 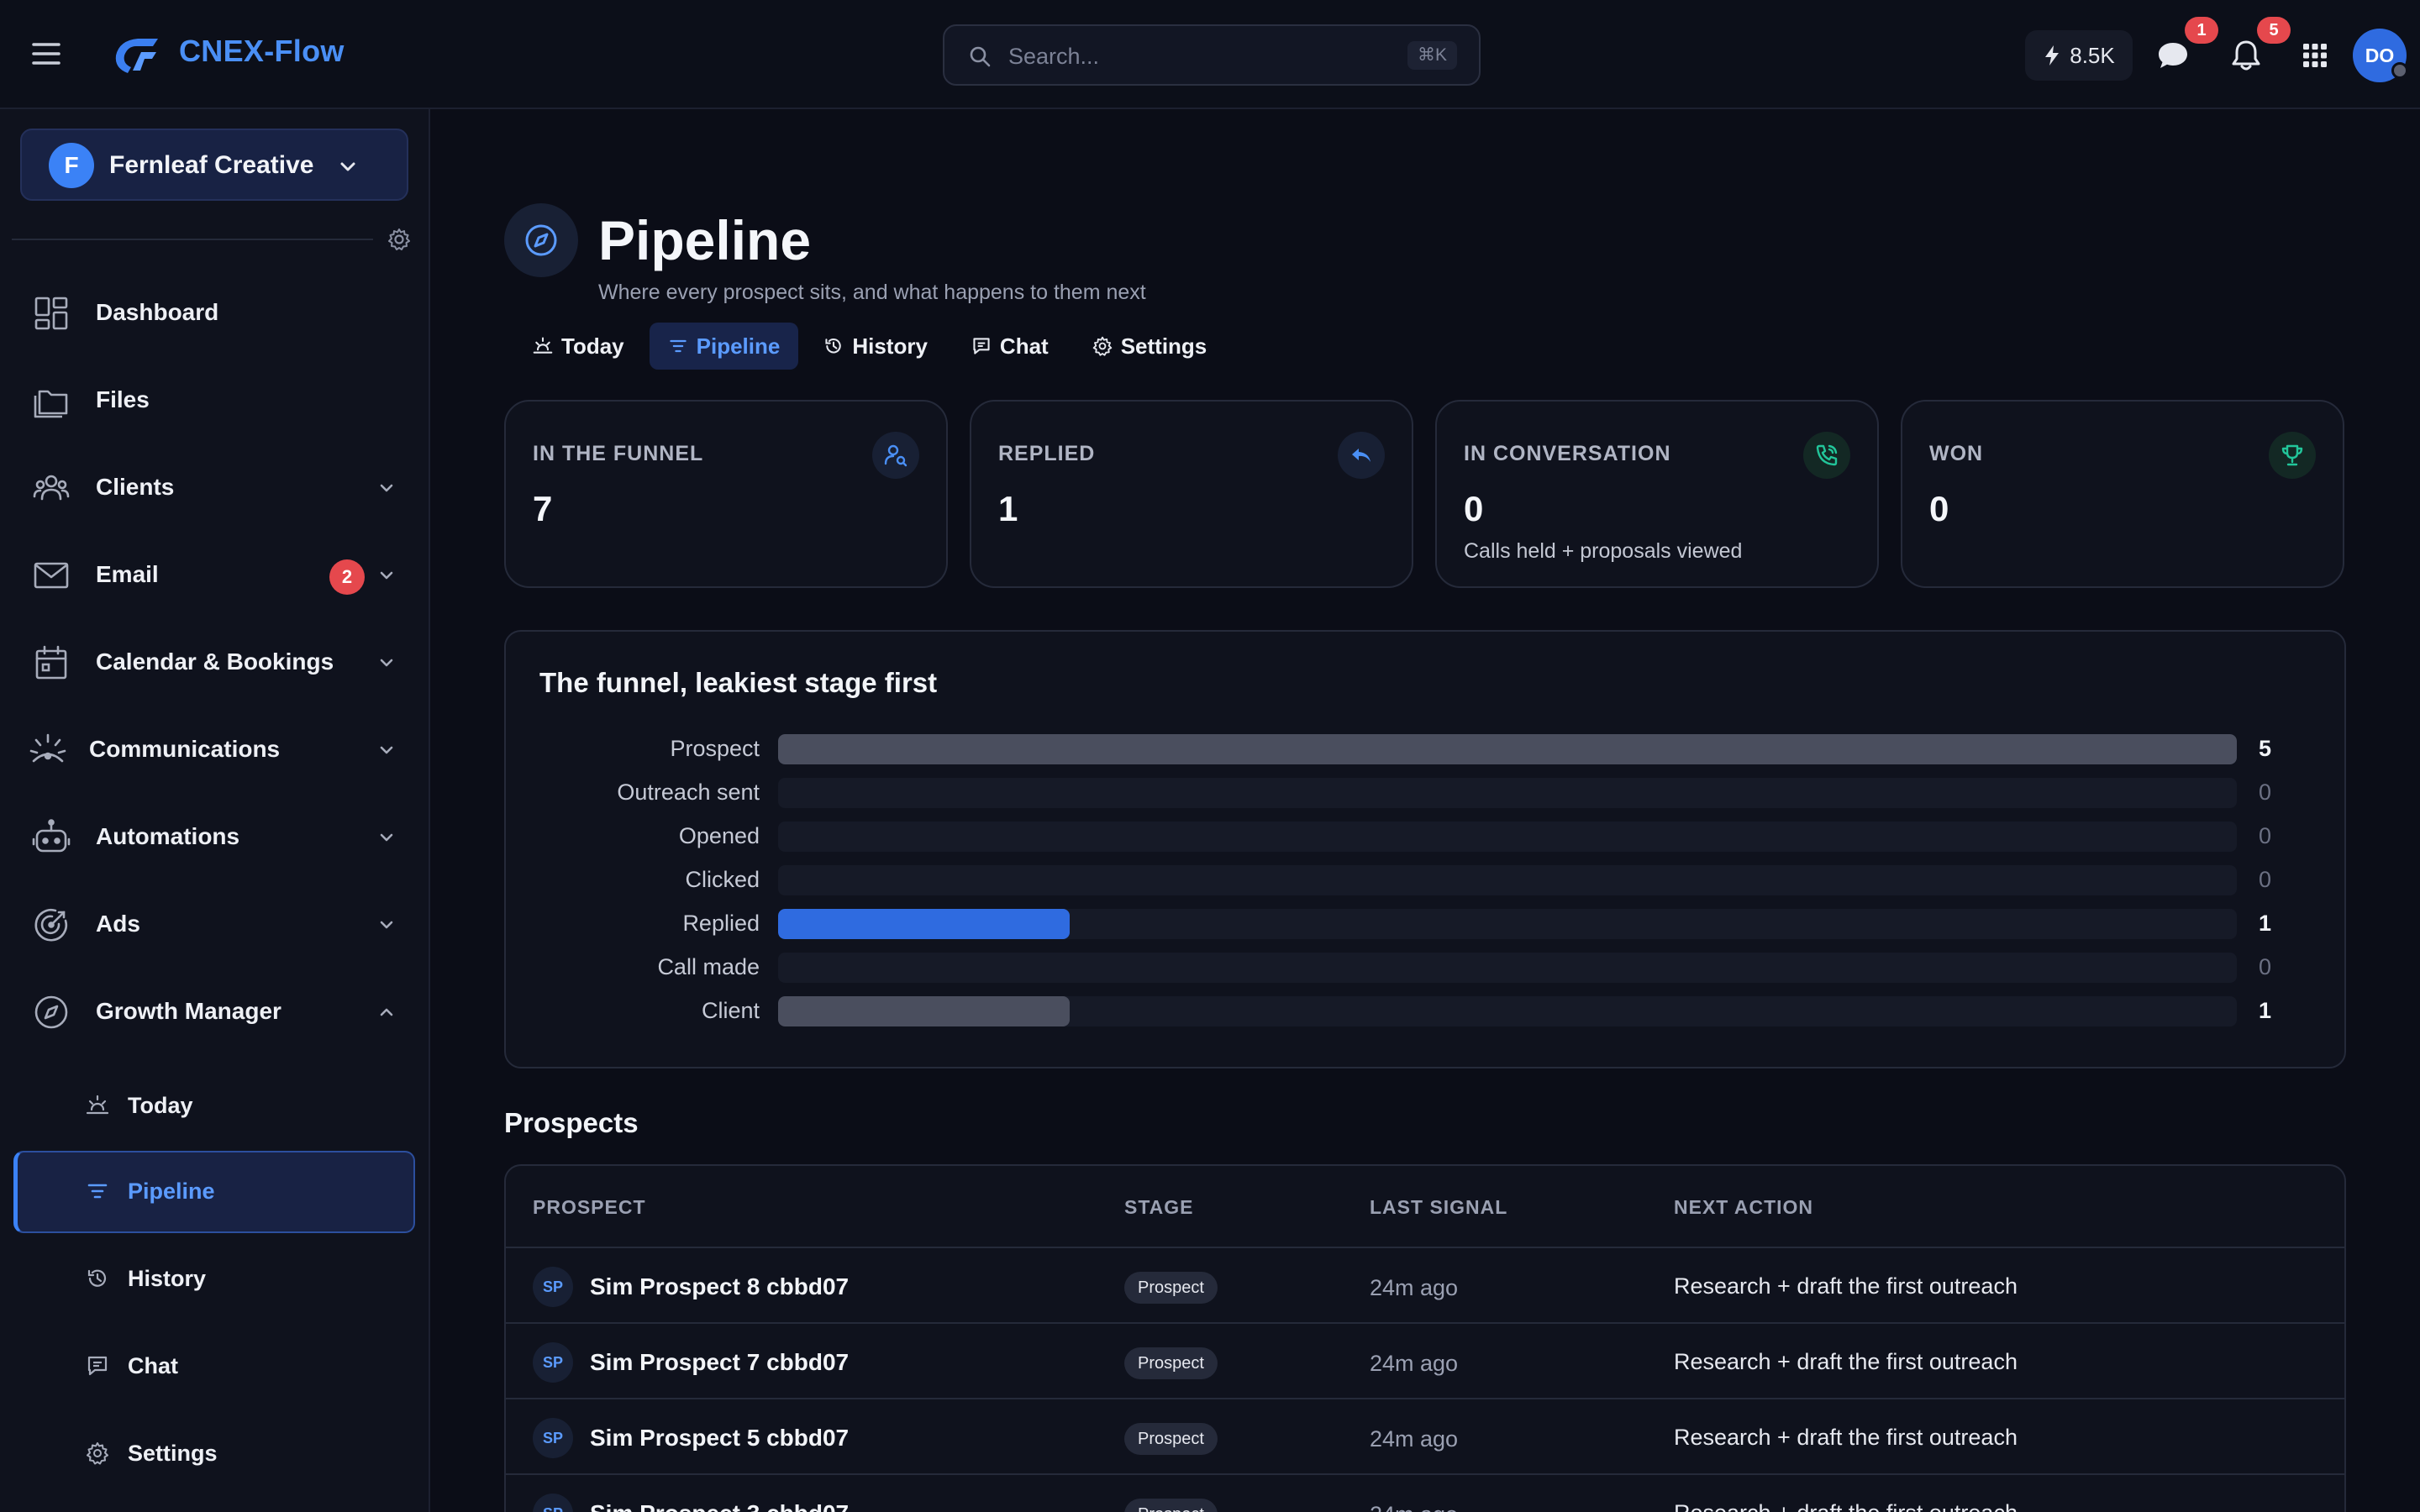 I want to click on workspace-switcher: F Fernleaf Creative, so click(x=214, y=165).